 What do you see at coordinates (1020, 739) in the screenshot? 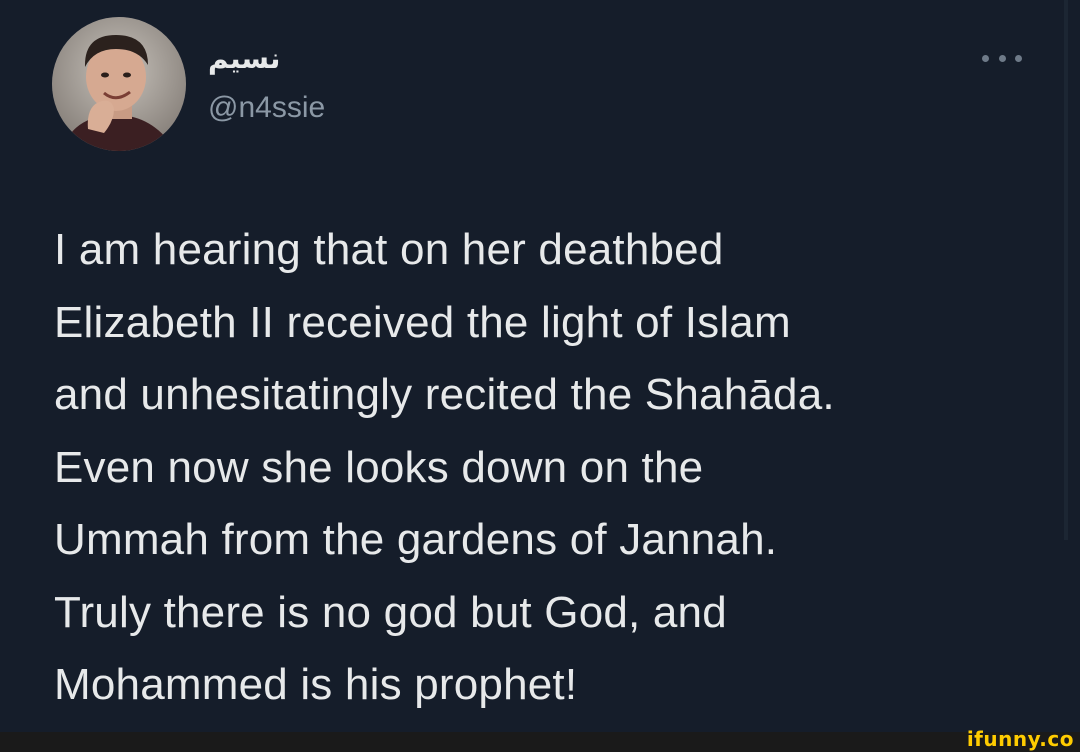
I see `ifunny-watermark: ifunny.co` at bounding box center [1020, 739].